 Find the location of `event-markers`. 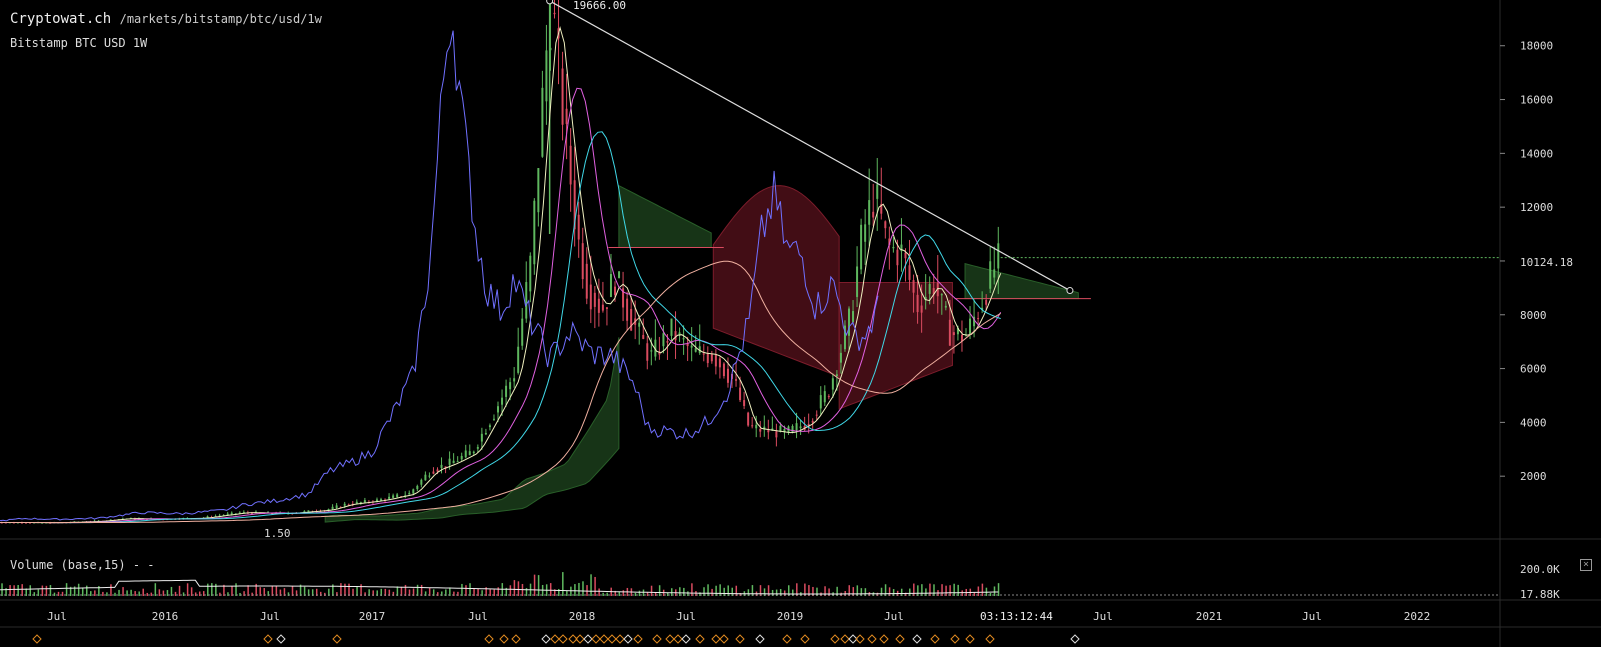

event-markers is located at coordinates (556, 639).